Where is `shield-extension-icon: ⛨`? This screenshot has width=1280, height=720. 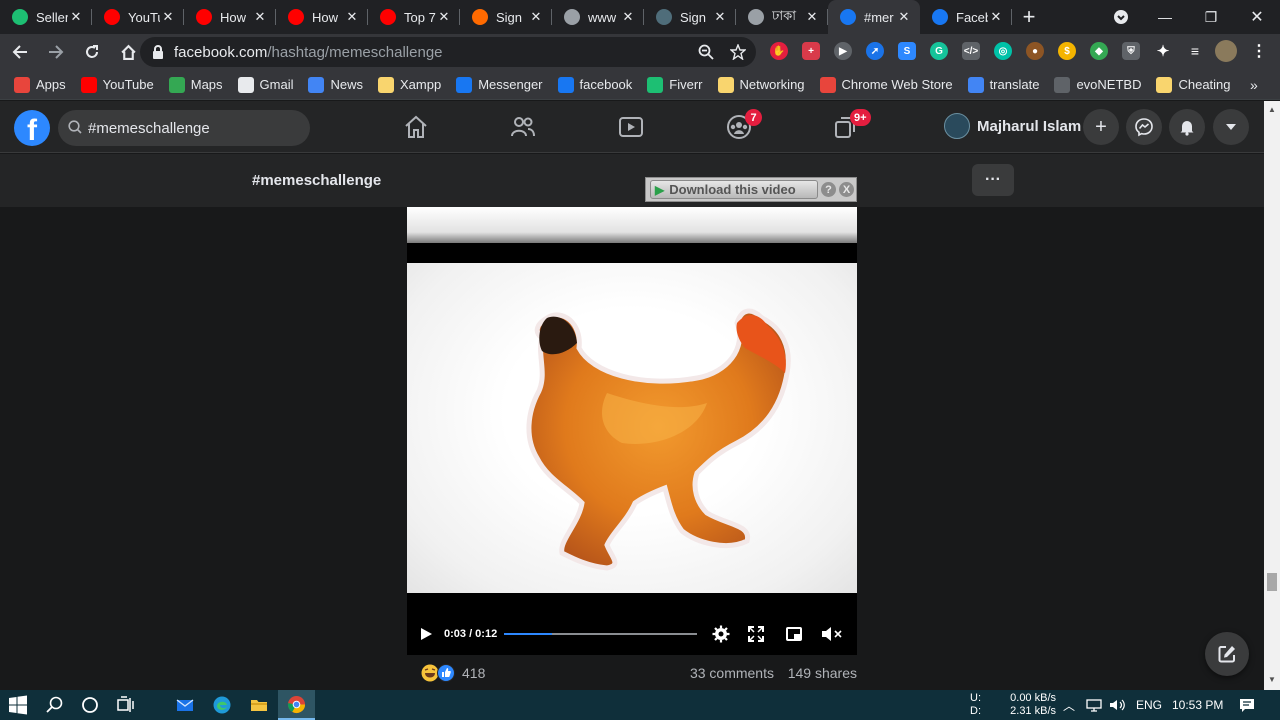 shield-extension-icon: ⛨ is located at coordinates (1131, 51).